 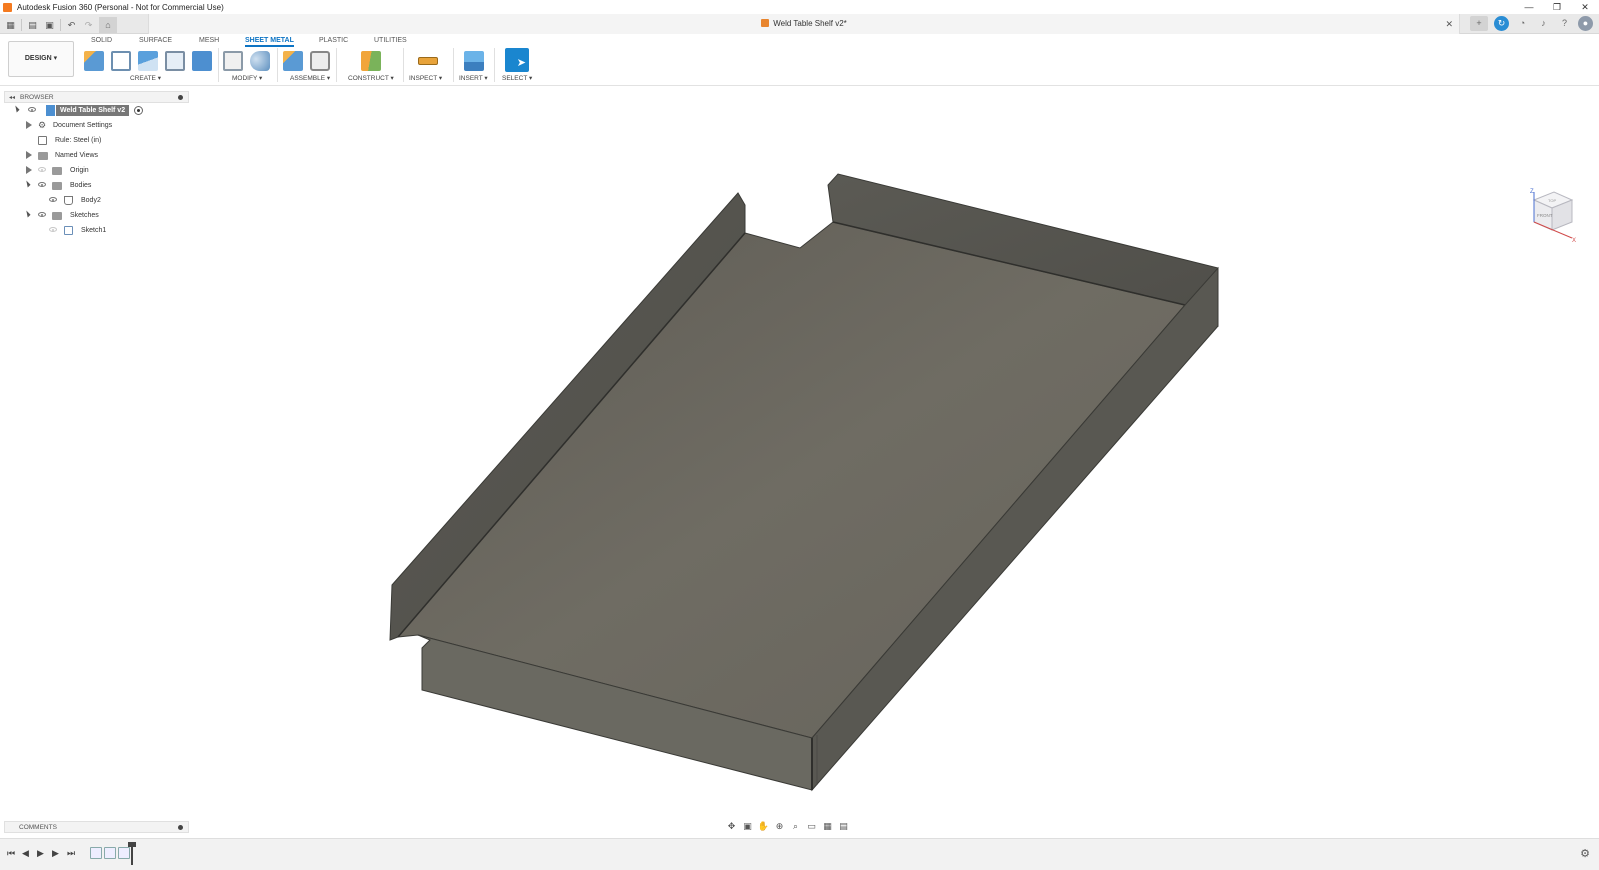 I want to click on add-comment-icon, so click(x=180, y=827).